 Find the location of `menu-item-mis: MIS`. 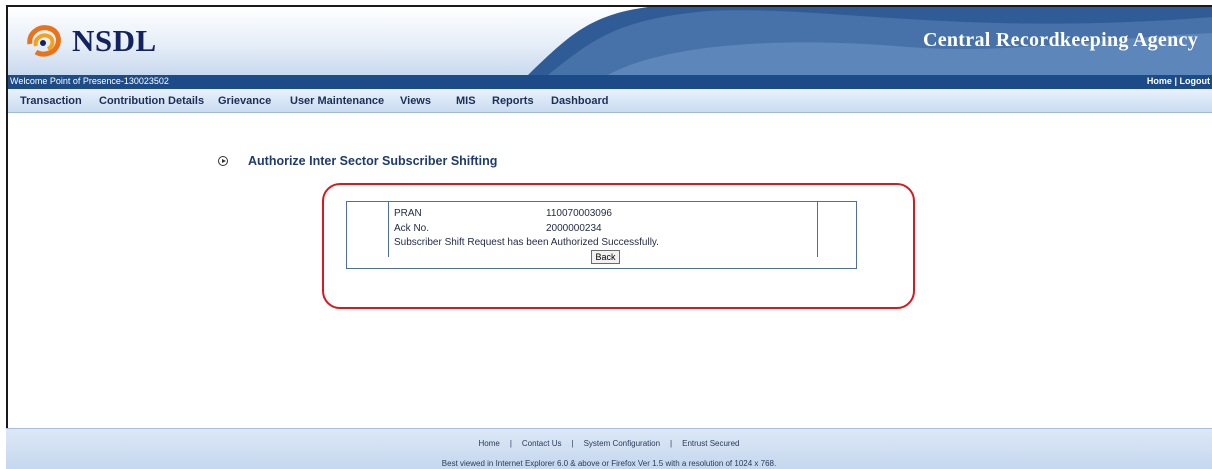

menu-item-mis: MIS is located at coordinates (466, 101).